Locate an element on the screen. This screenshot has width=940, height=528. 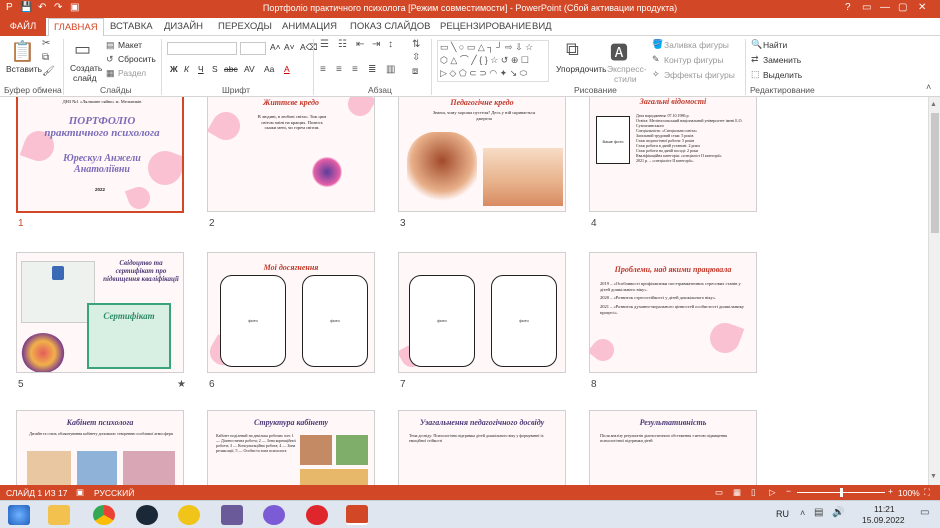
notifications-icon: ▭ is located at coordinates (924, 512).